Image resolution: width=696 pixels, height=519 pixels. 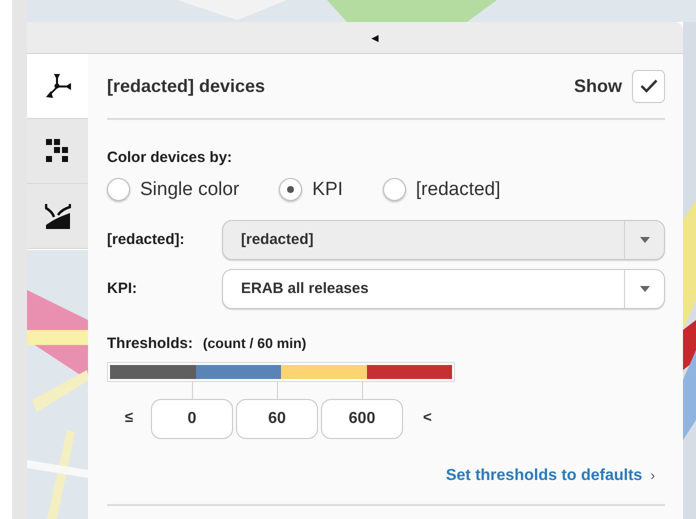 I want to click on field-label: [redacted]:, so click(x=146, y=240).